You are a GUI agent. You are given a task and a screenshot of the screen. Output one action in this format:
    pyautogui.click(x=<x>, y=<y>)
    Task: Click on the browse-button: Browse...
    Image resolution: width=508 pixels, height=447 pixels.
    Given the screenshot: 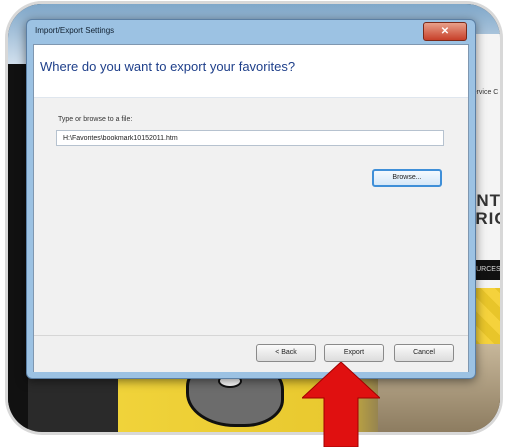 What is the action you would take?
    pyautogui.click(x=407, y=178)
    